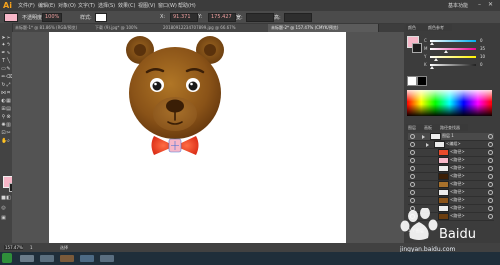  What do you see at coordinates (417, 27) in the screenshot?
I see `tab-color: 颜色` at bounding box center [417, 27].